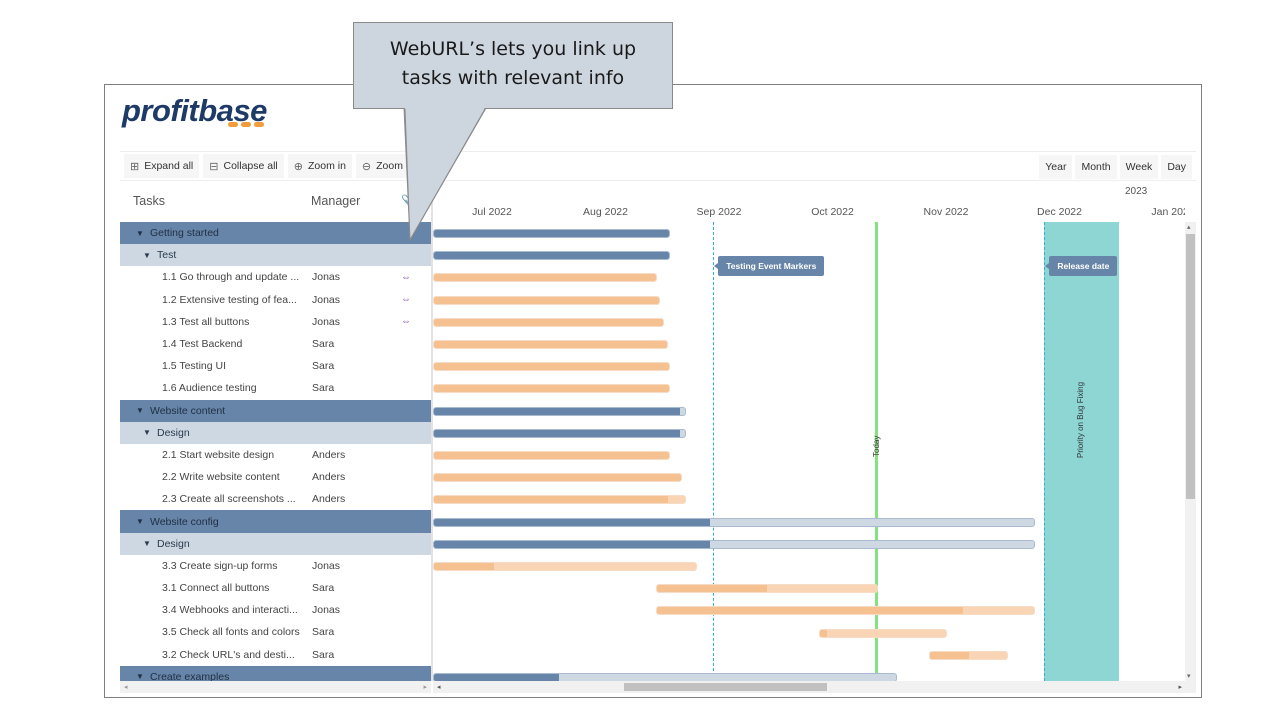 This screenshot has height=720, width=1280. Describe the element at coordinates (319, 166) in the screenshot. I see `zoom-in-button: ⊕ Zoom in` at that location.